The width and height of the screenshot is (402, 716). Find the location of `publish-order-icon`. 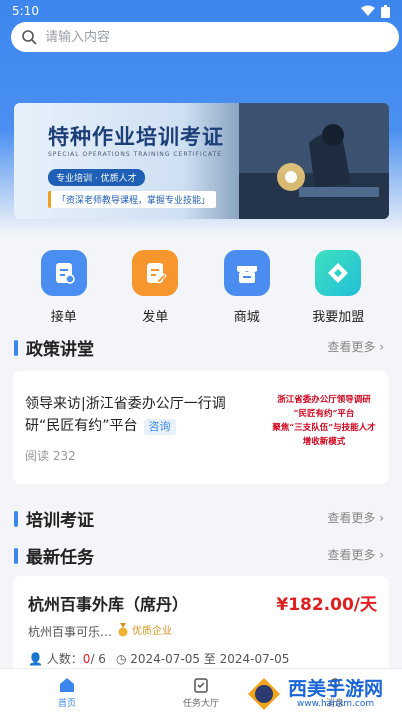

publish-order-icon is located at coordinates (155, 273).